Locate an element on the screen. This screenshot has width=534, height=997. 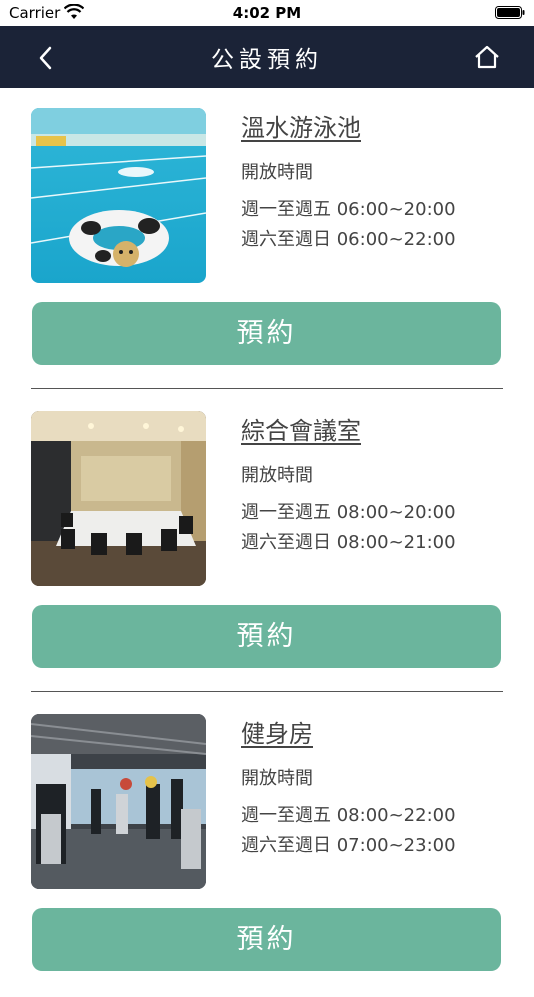
weekday-hours: 週一至週五 06:00~20:00 is located at coordinates (348, 209).